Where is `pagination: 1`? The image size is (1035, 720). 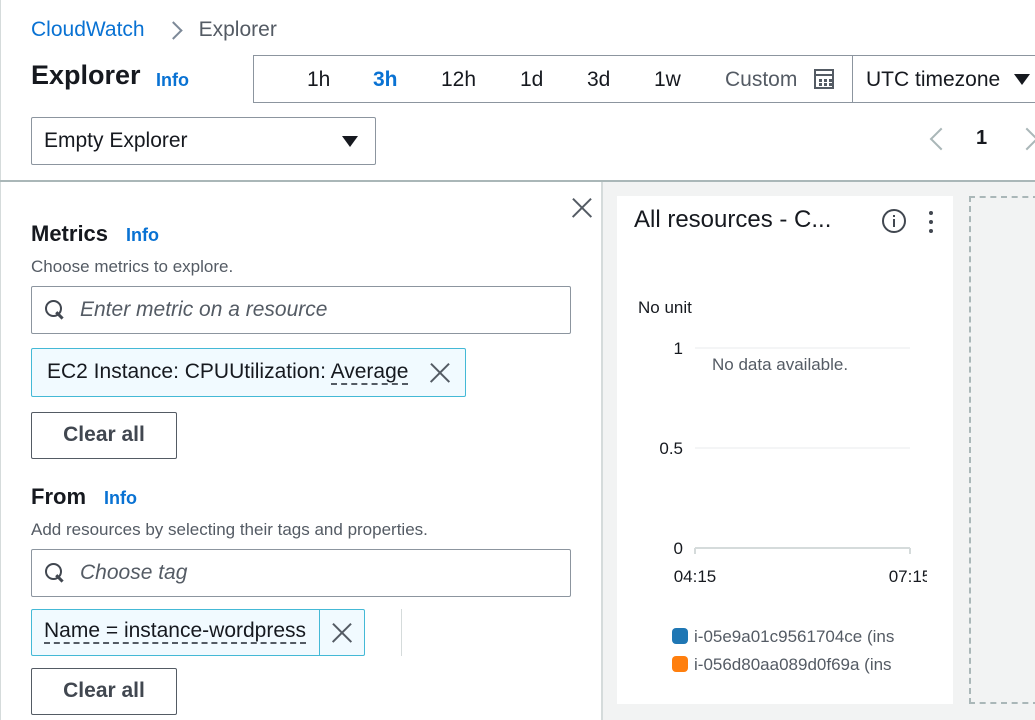
pagination: 1 is located at coordinates (980, 139).